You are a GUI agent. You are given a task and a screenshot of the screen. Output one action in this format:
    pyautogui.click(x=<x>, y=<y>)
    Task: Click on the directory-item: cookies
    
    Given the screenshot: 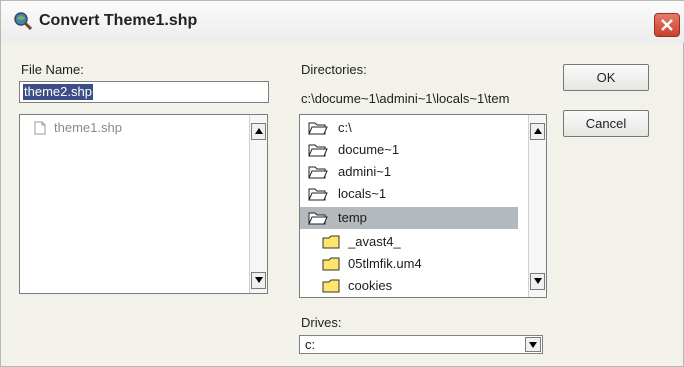 What is the action you would take?
    pyautogui.click(x=414, y=286)
    